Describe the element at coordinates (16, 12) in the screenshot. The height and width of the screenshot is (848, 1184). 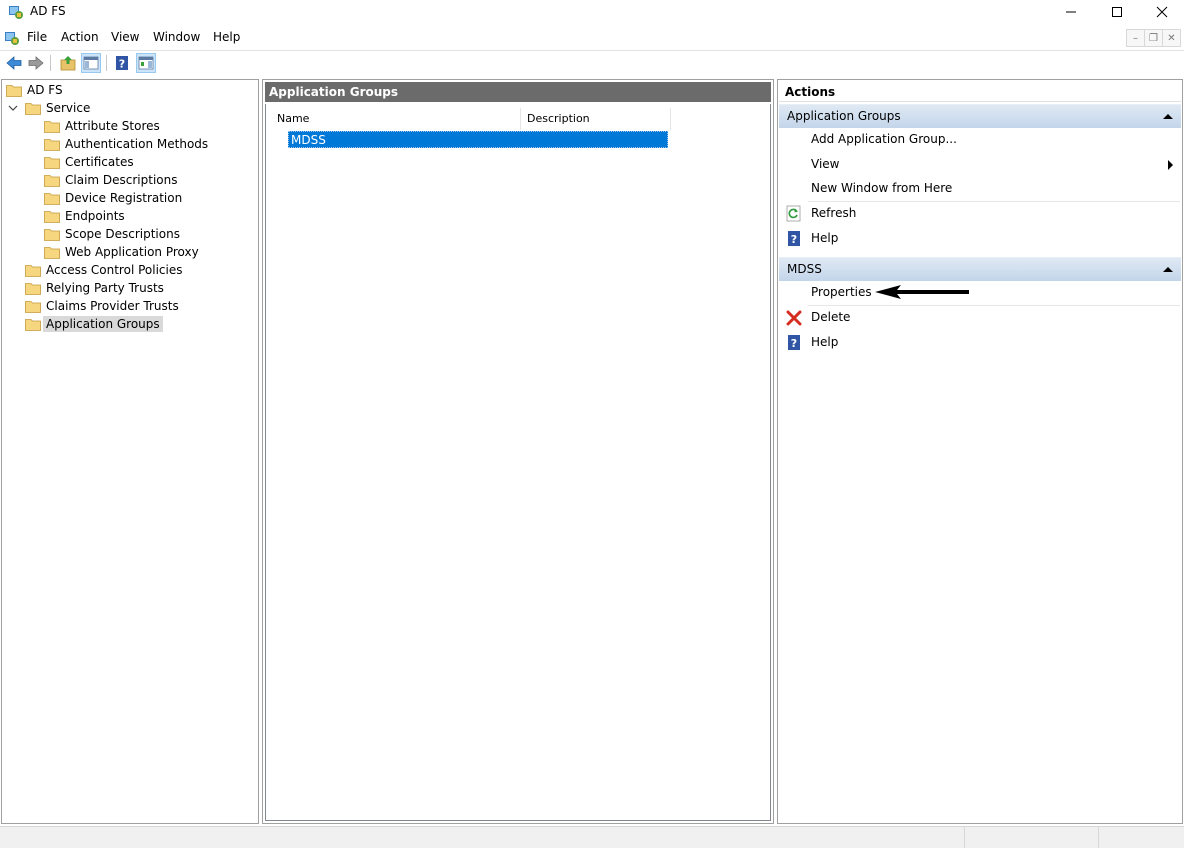
I see `adfs-icon` at that location.